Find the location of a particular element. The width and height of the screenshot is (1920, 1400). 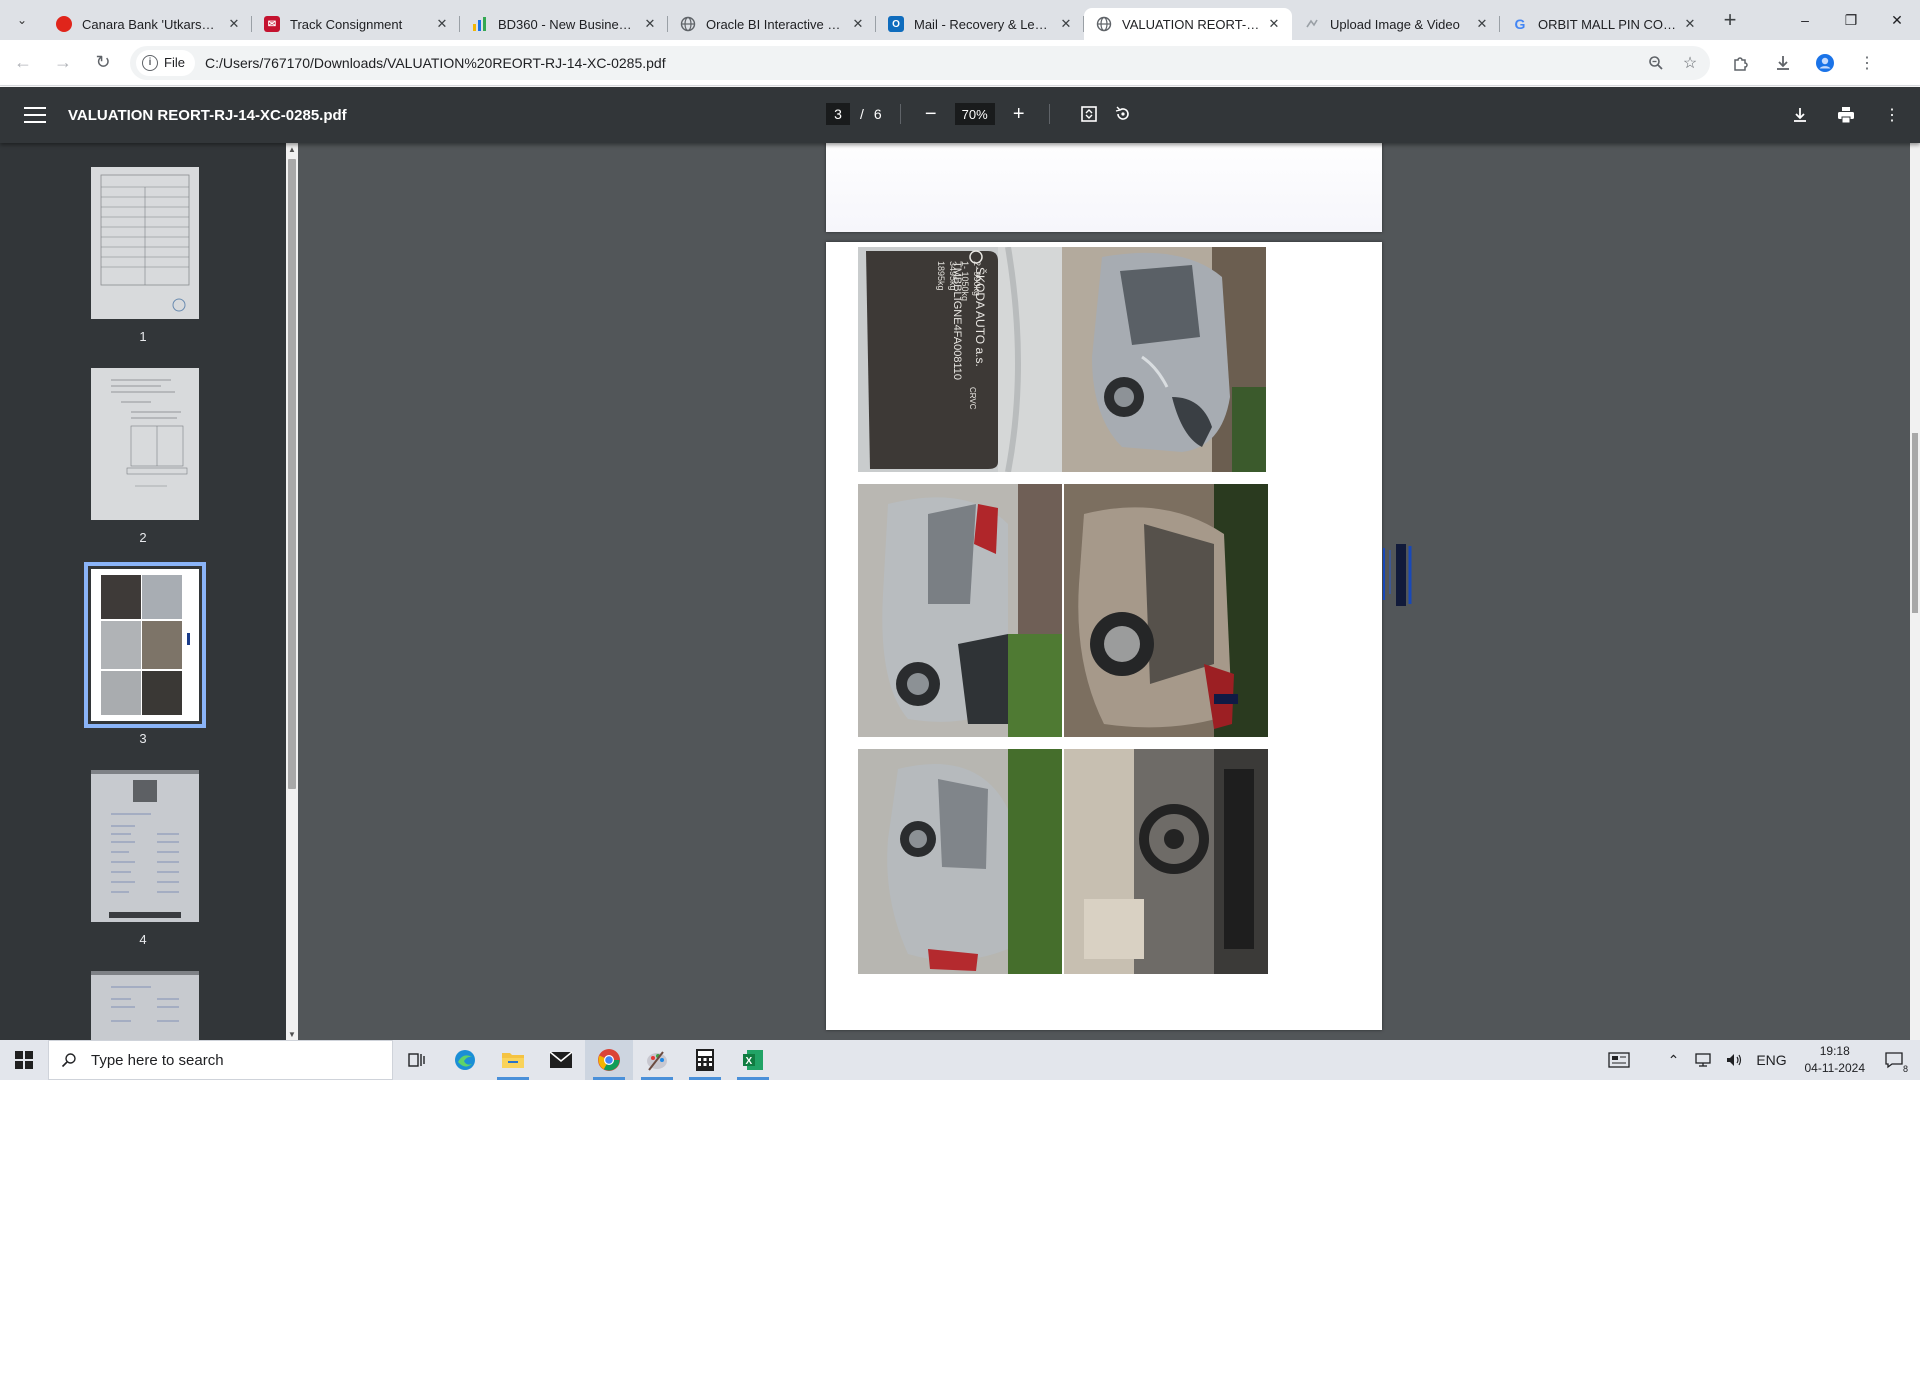

bar-chart-icon is located at coordinates (480, 24).